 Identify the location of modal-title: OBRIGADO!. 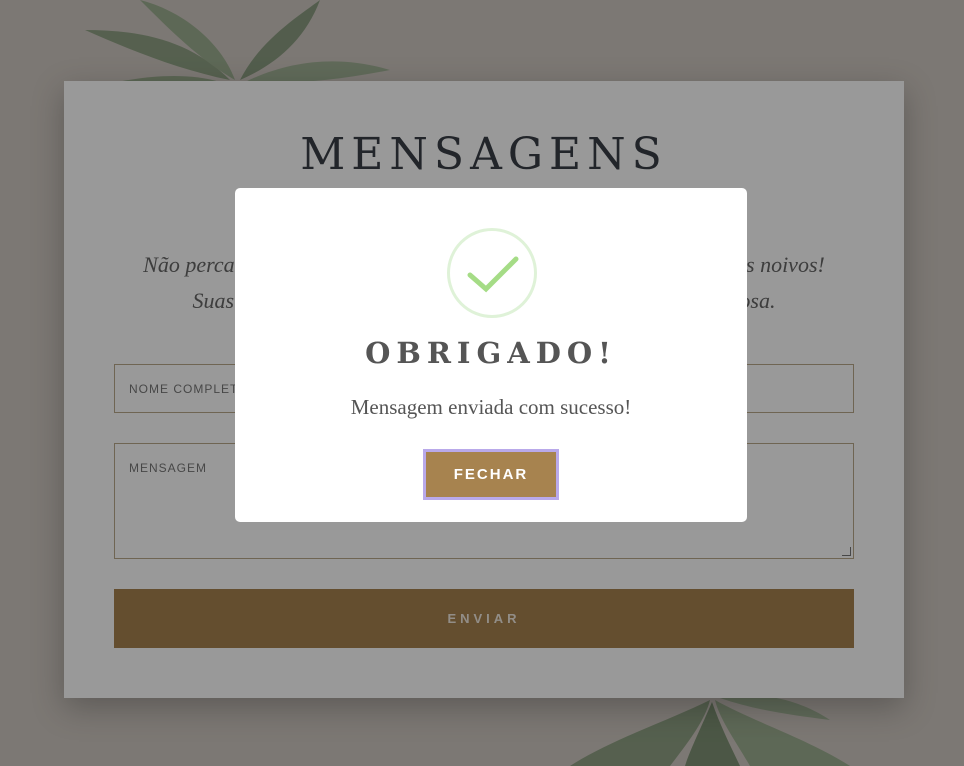
(491, 353).